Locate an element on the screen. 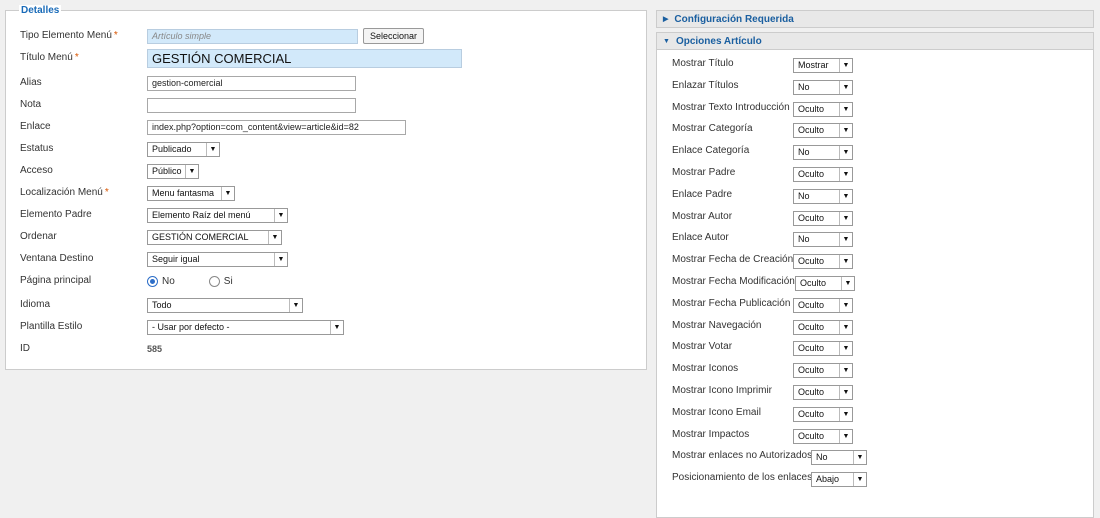  home-page-no-radio: No is located at coordinates (161, 281).